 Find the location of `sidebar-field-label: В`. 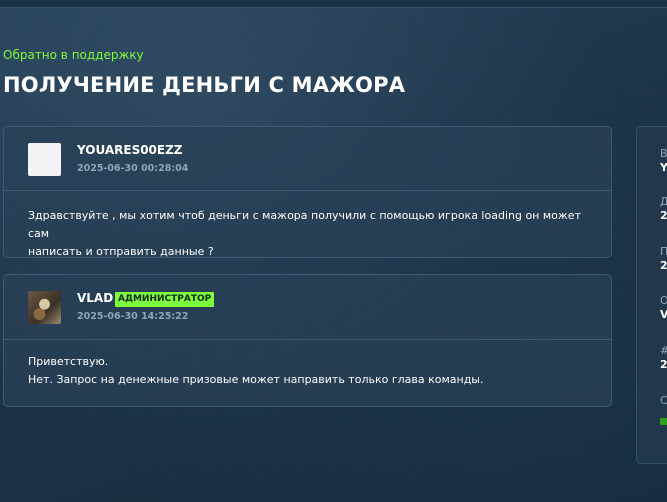

sidebar-field-label: В is located at coordinates (663, 153).